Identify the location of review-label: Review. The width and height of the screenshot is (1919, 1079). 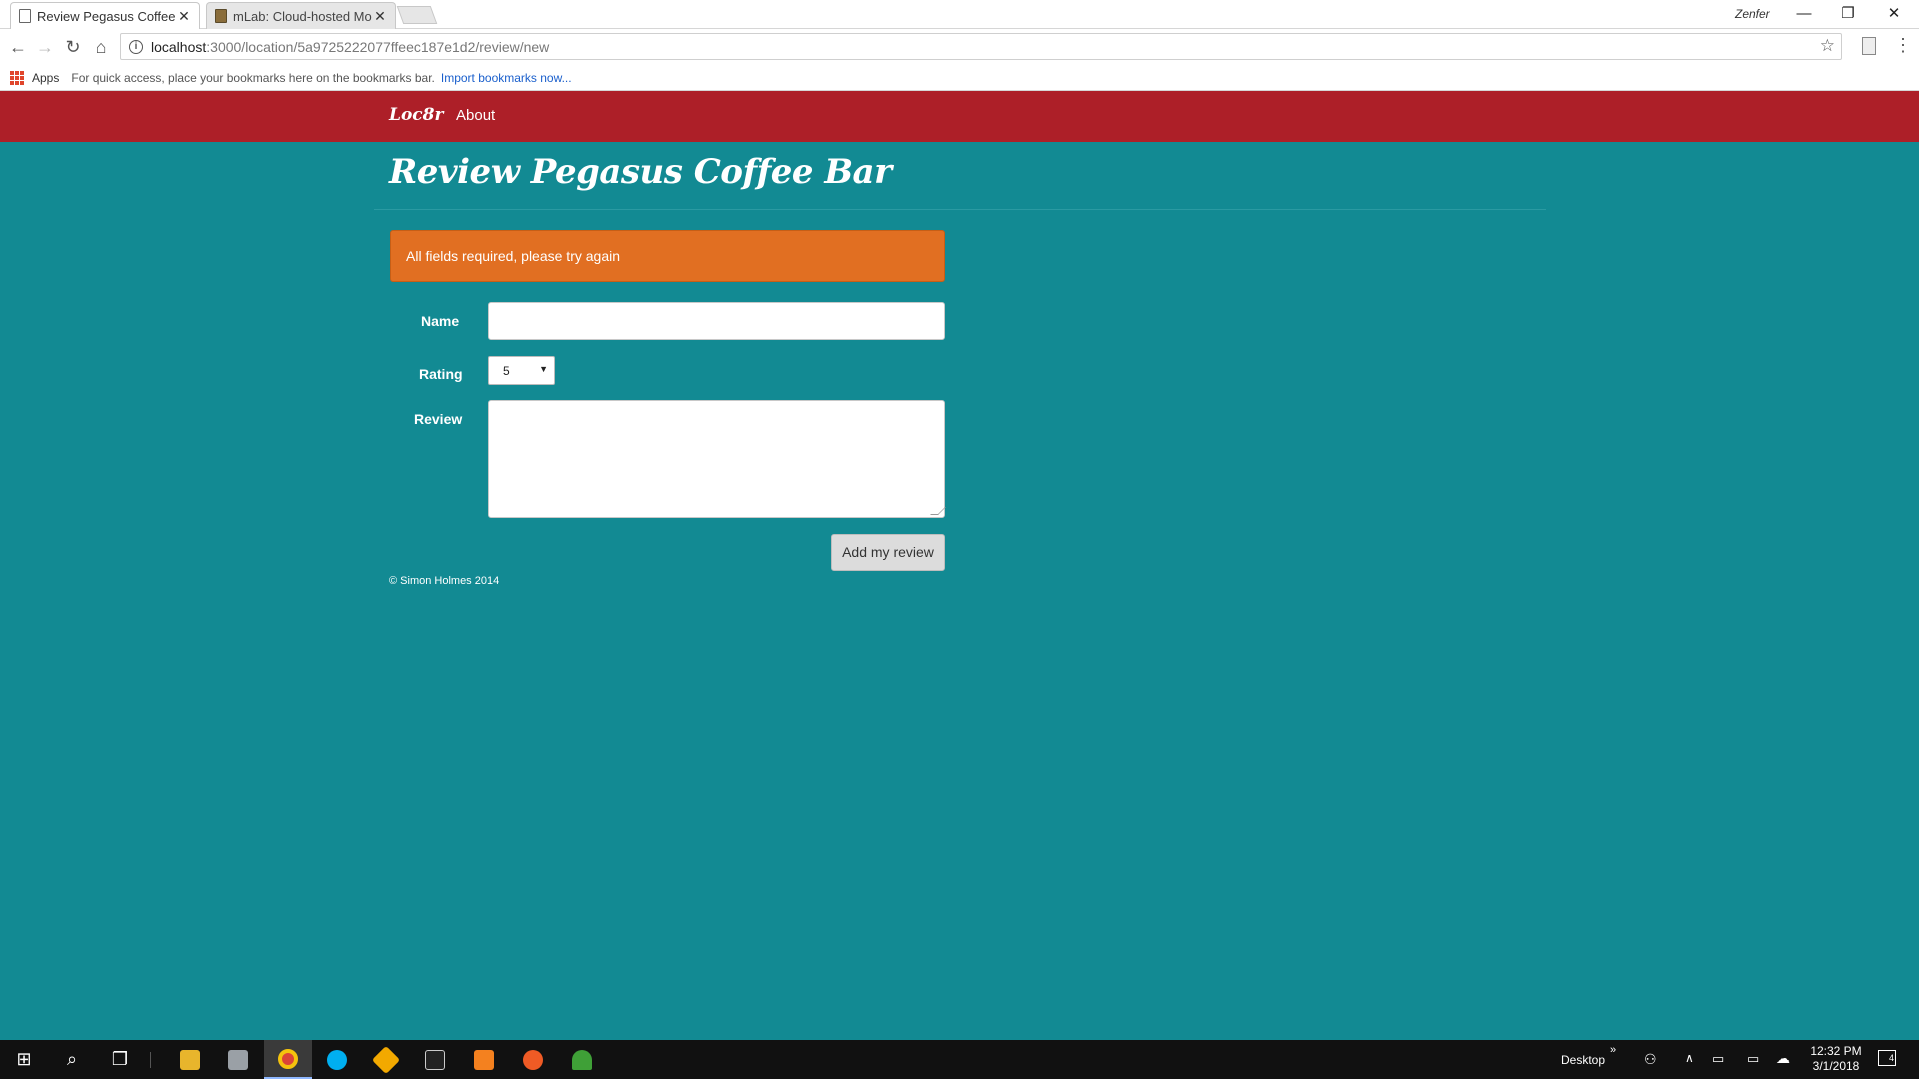
(438, 419).